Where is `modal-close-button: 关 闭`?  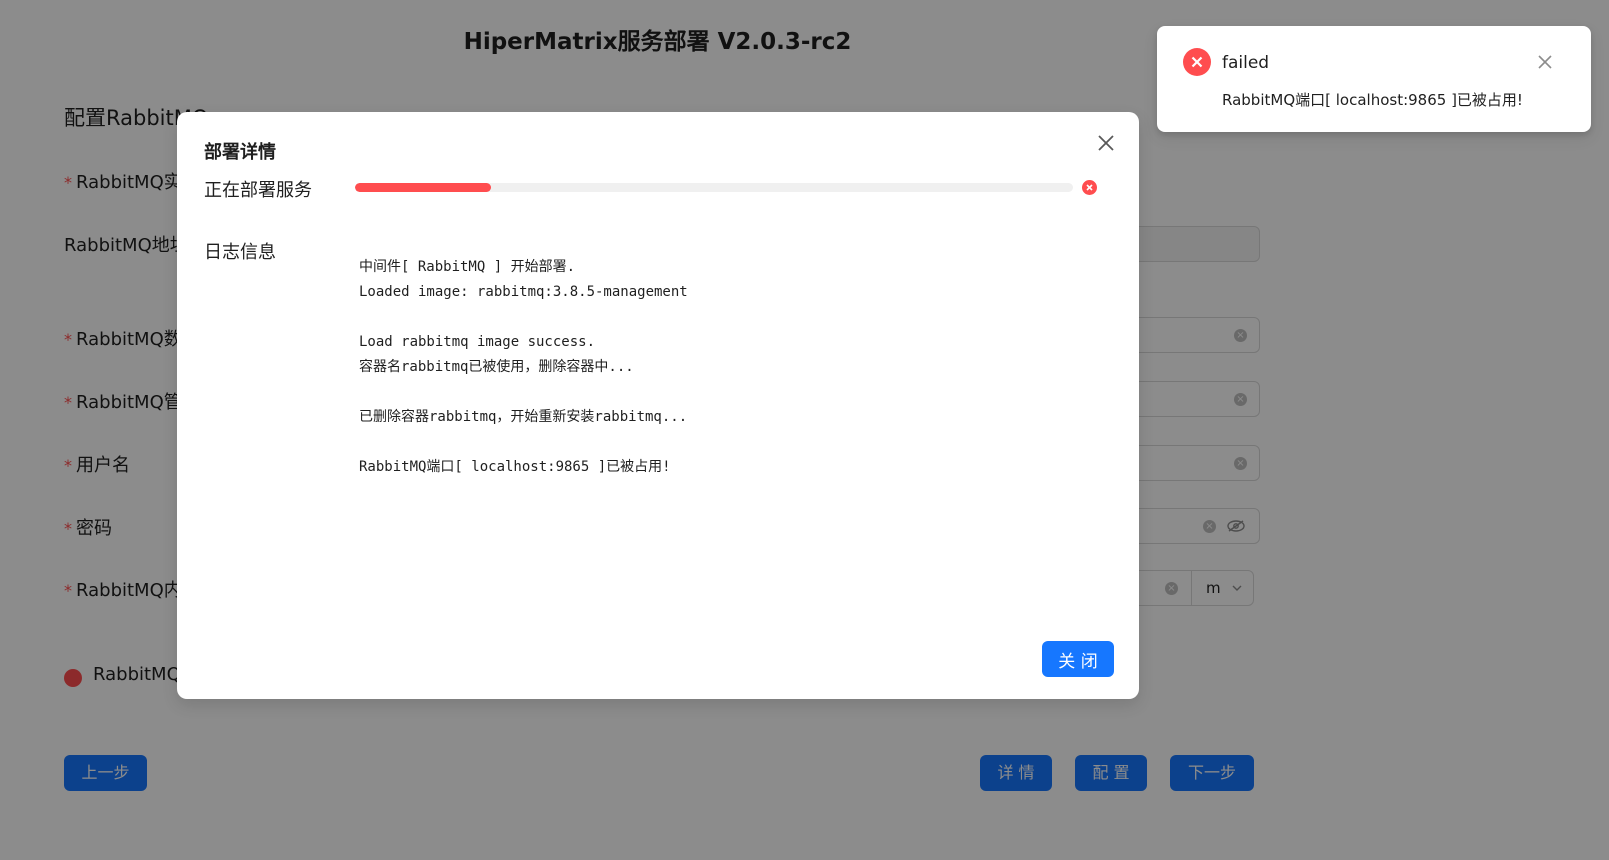
modal-close-button: 关 闭 is located at coordinates (1078, 659).